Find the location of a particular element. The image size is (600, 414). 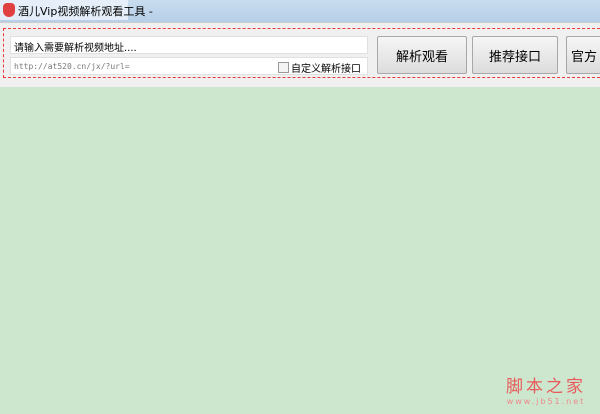

parse-watch-button: 解析观看 is located at coordinates (422, 55).